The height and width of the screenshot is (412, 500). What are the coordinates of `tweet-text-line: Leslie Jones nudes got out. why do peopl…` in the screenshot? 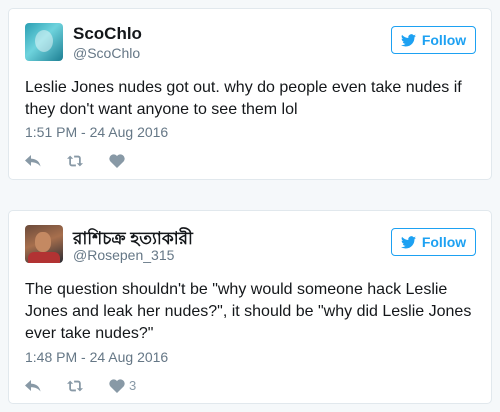 It's located at (243, 87).